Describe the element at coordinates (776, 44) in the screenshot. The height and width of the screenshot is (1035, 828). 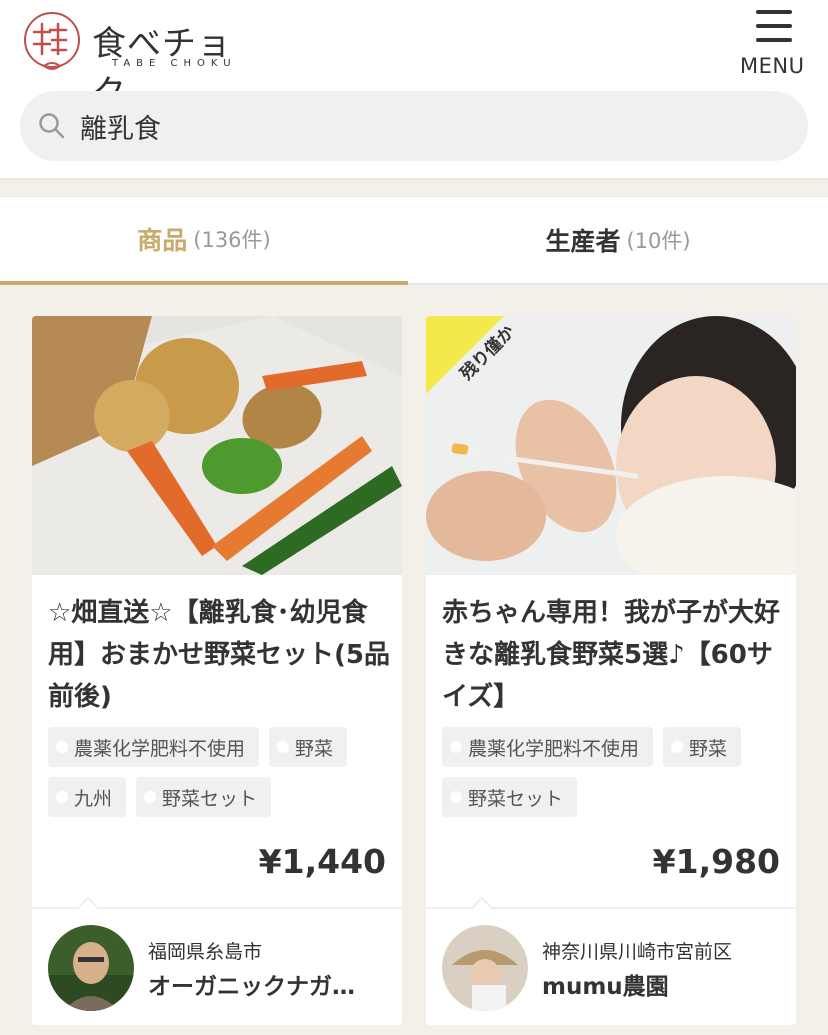
I see `menu-button: MENU` at that location.